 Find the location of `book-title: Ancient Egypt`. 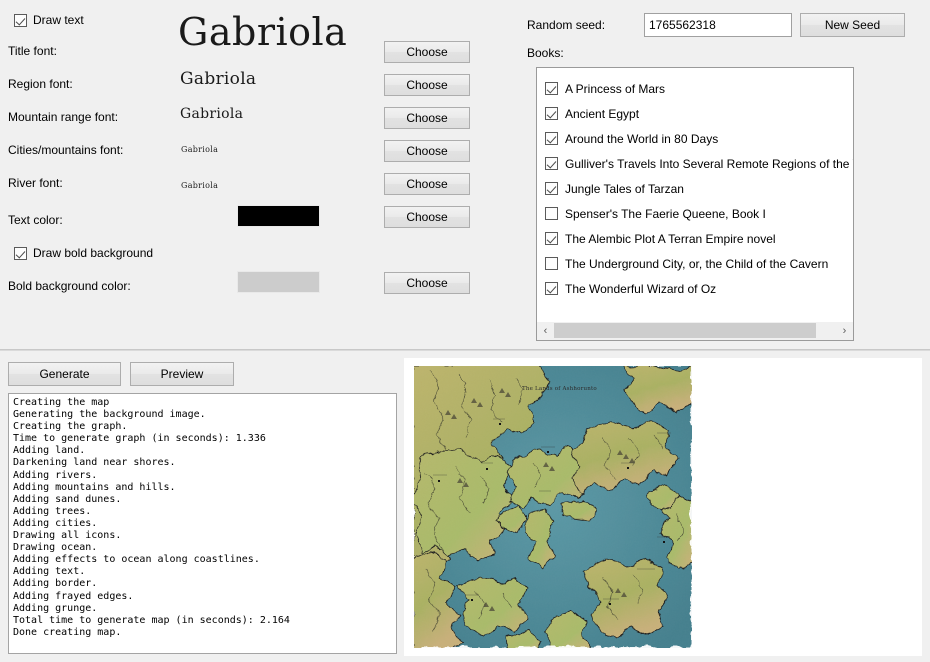

book-title: Ancient Egypt is located at coordinates (602, 113).